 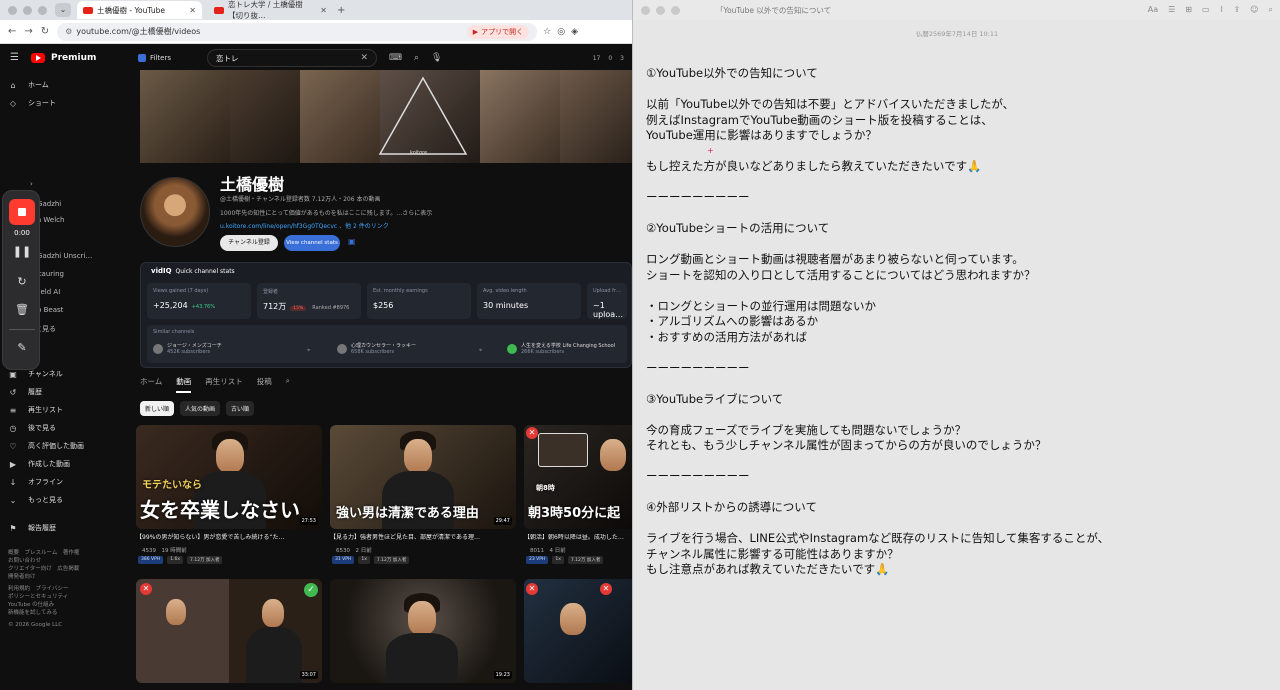 What do you see at coordinates (376, 349) in the screenshot?
I see `similar-channel: 心理カウンセラー・ラッキー 658K subscribers` at bounding box center [376, 349].